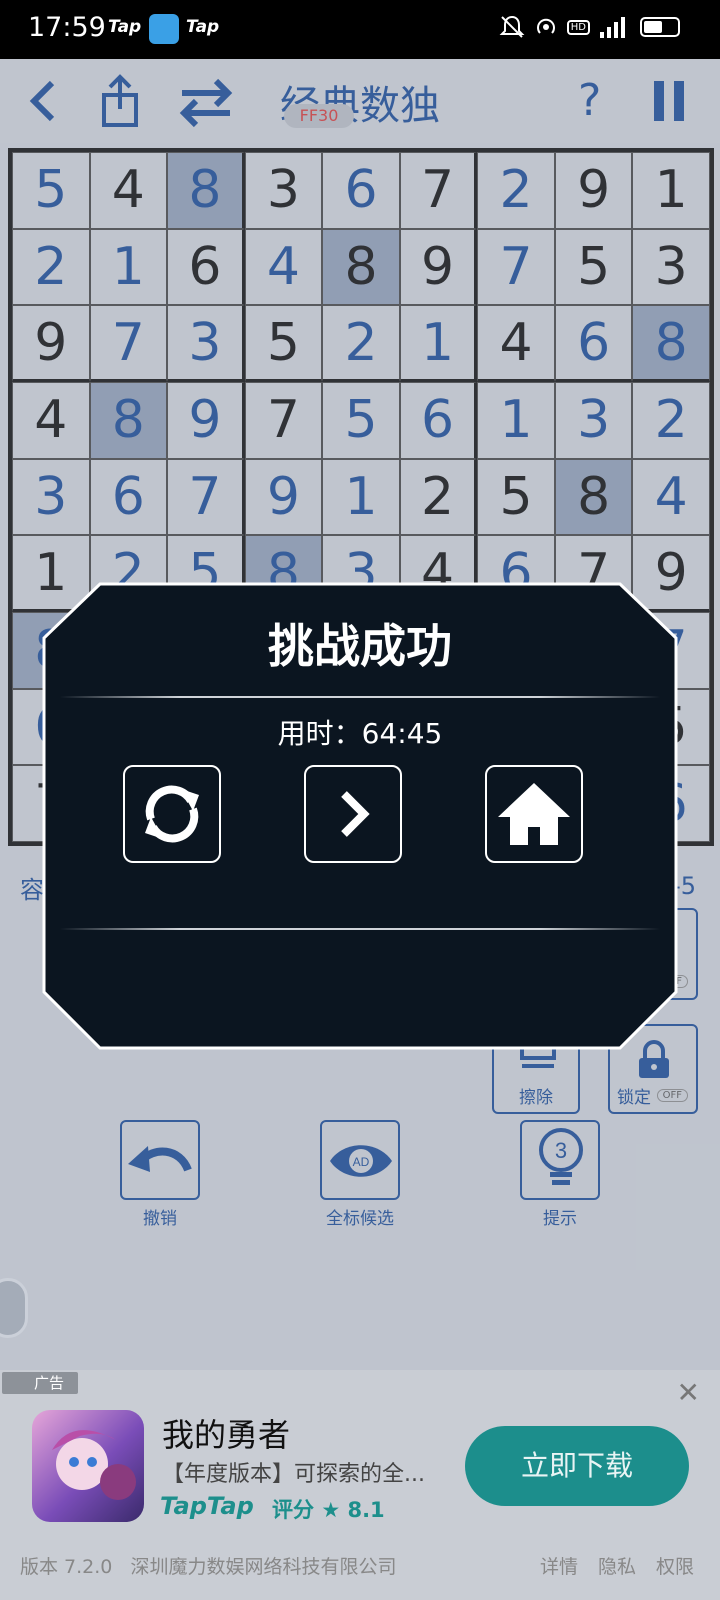  I want to click on hotspot-icon, so click(545, 26).